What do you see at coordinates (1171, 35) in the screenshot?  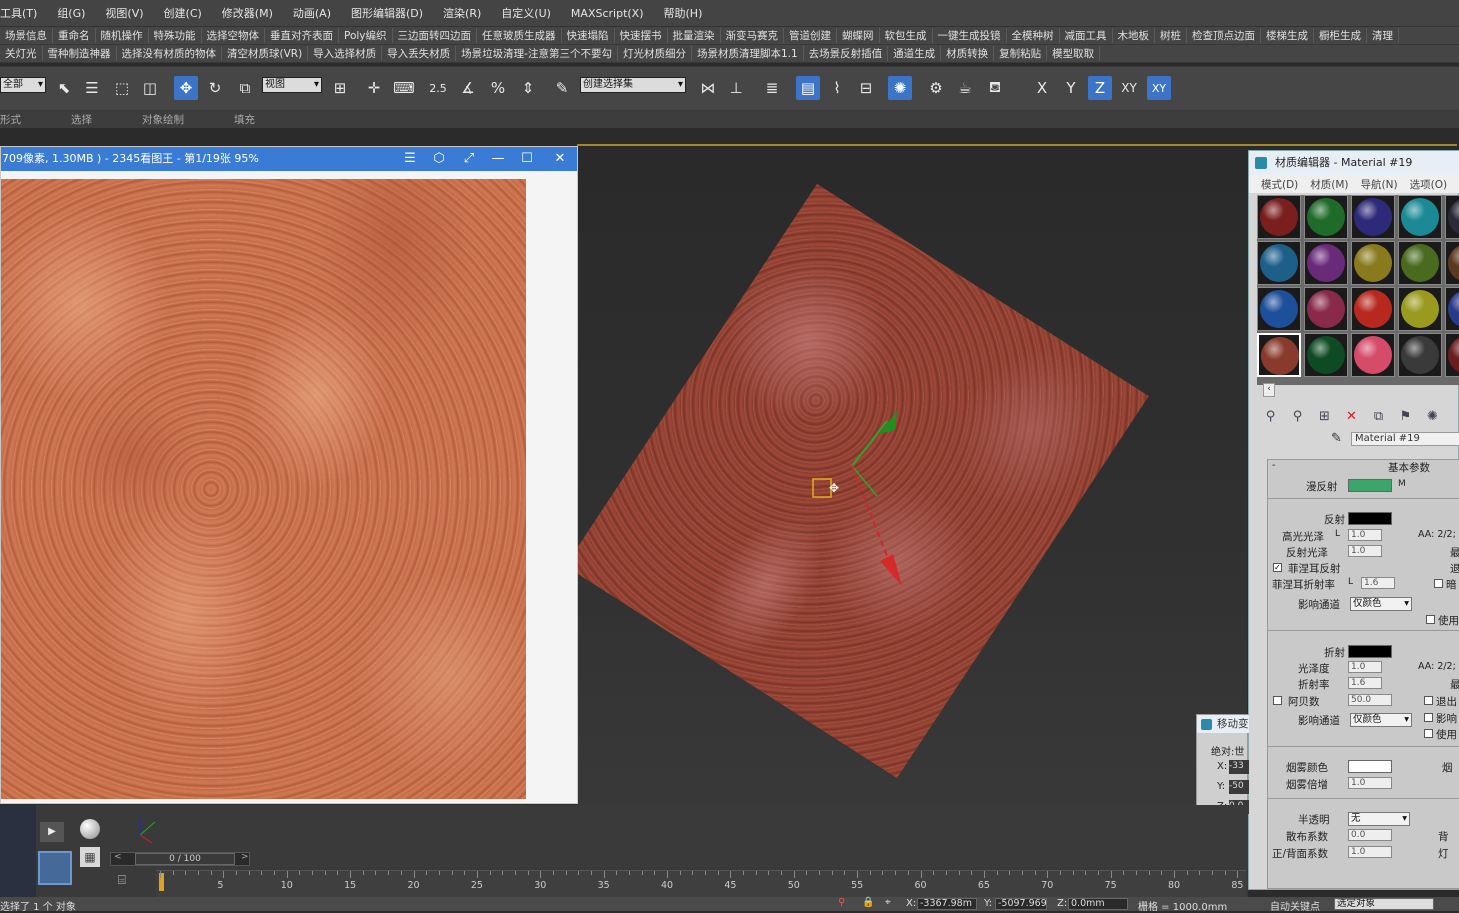 I see `plugin-button-20: 树桩` at bounding box center [1171, 35].